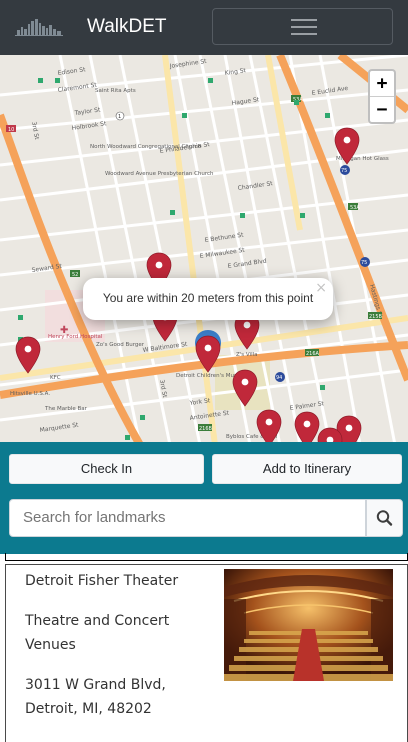 The image size is (408, 742). I want to click on landmark-category: Theatre and Concert Venues, so click(97, 633).